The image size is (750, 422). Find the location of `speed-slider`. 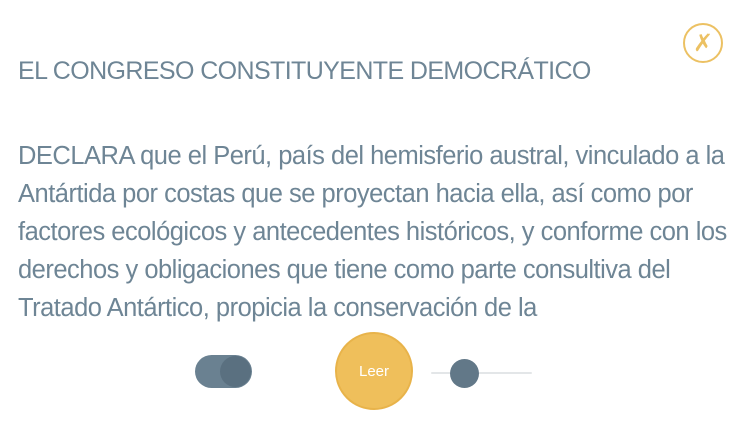

speed-slider is located at coordinates (481, 373).